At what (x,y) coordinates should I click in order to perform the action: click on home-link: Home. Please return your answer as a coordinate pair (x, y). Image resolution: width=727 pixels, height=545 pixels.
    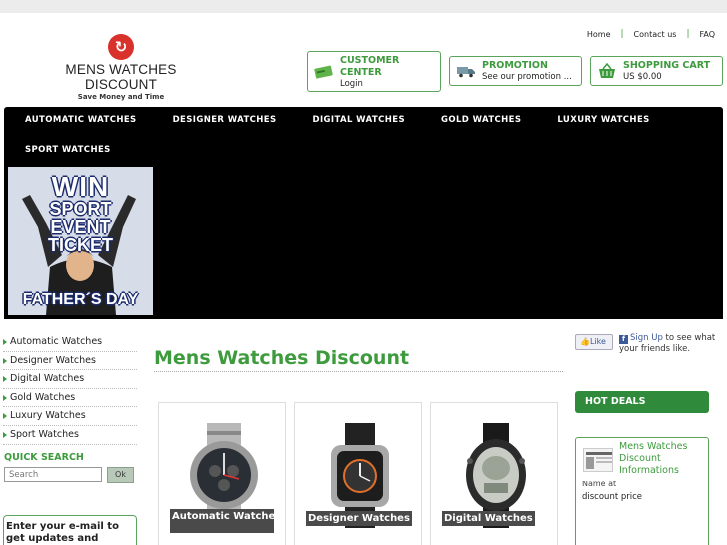
    Looking at the image, I should click on (599, 34).